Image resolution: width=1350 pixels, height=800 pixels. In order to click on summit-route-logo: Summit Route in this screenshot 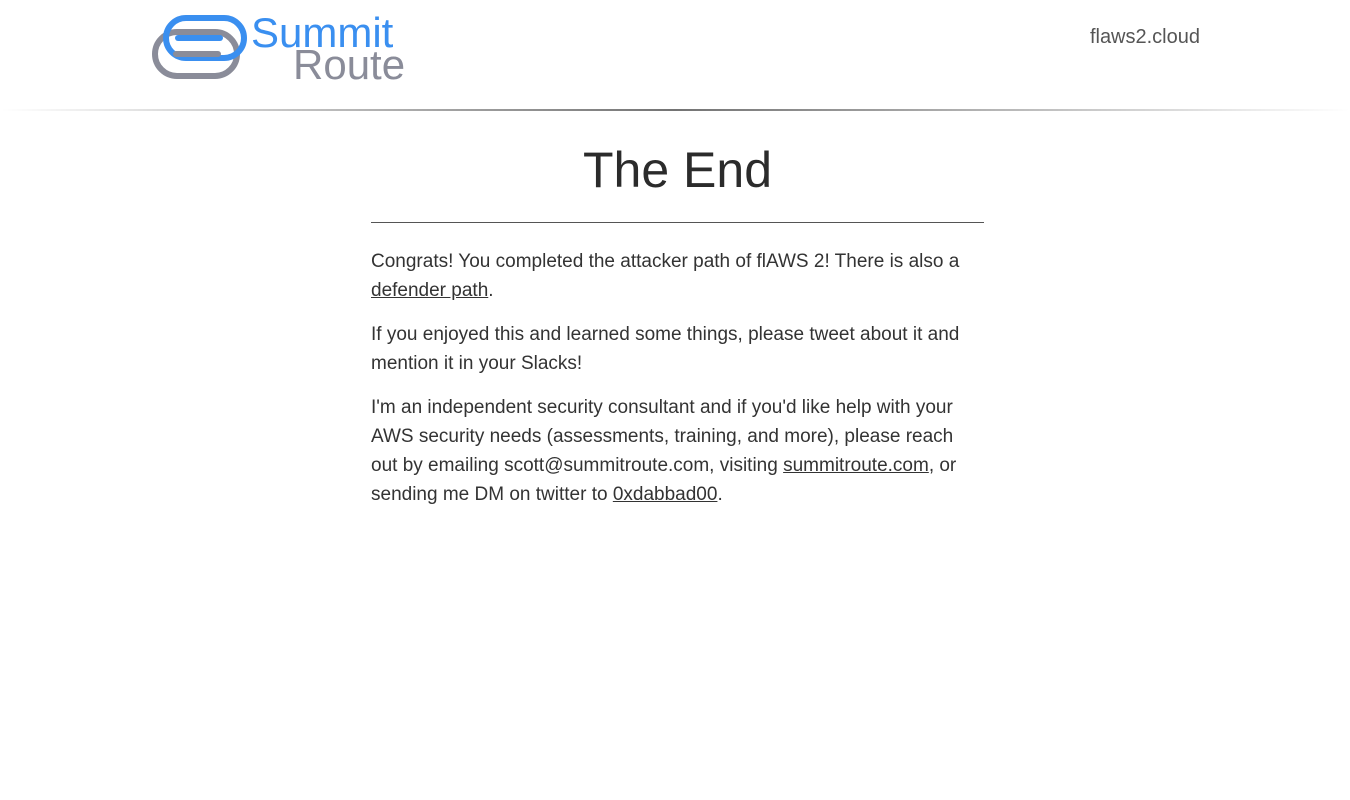, I will do `click(300, 47)`.